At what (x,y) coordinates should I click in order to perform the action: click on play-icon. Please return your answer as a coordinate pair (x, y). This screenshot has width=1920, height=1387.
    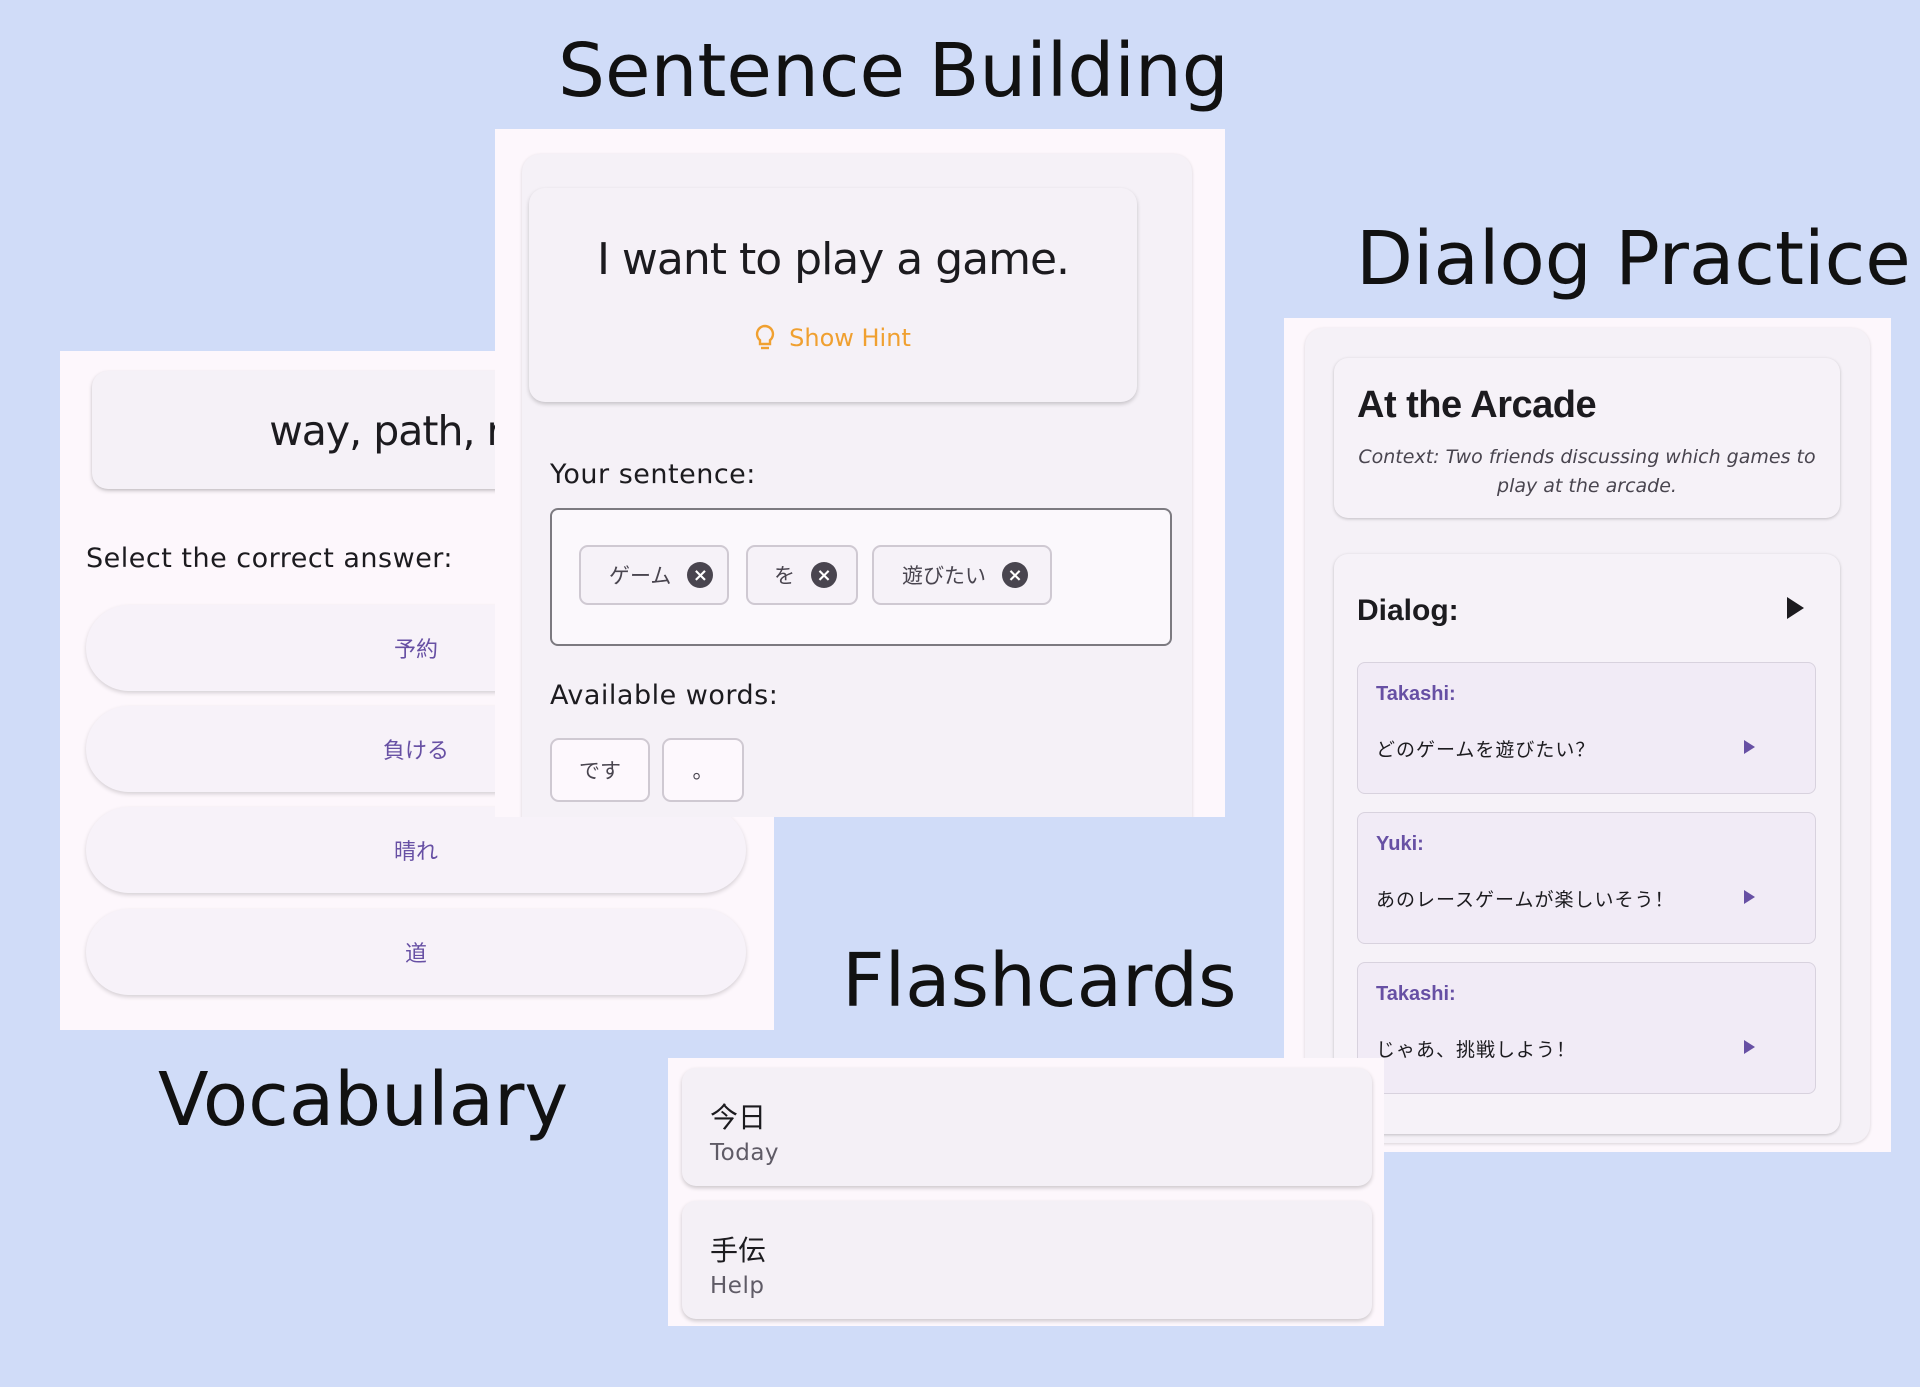
    Looking at the image, I should click on (1795, 608).